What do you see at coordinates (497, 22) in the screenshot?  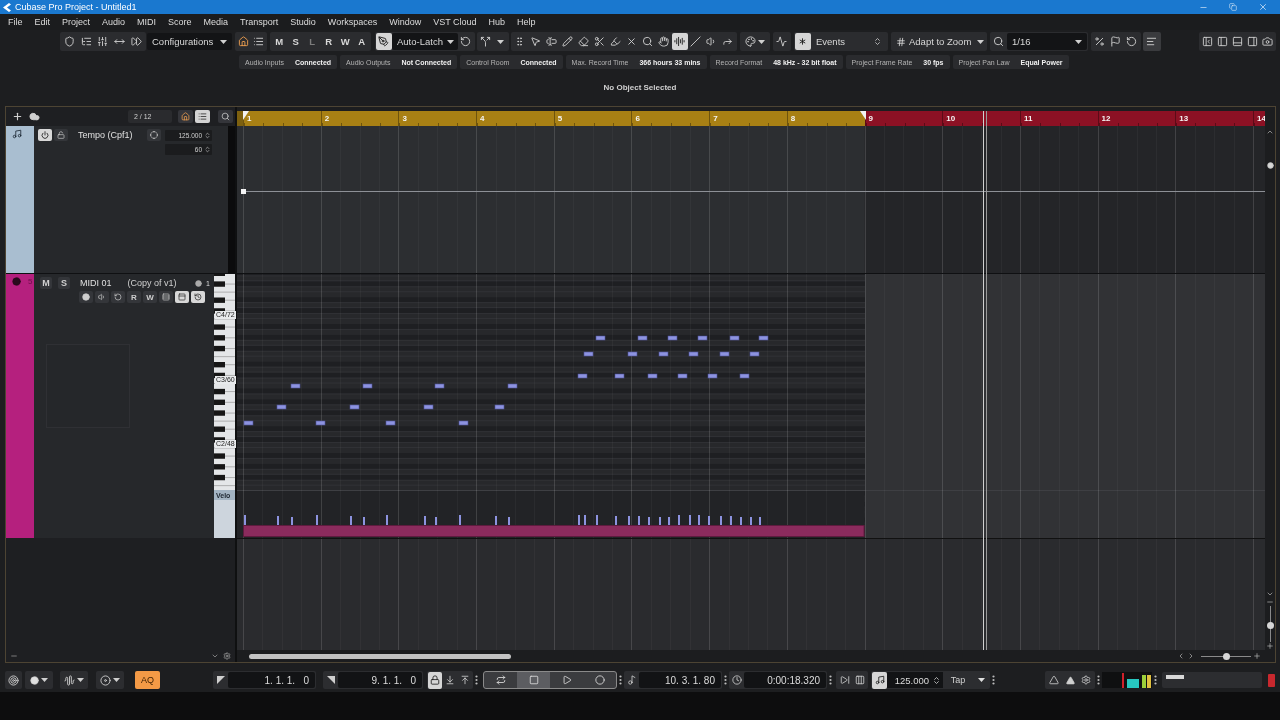 I see `menu-item: Hub` at bounding box center [497, 22].